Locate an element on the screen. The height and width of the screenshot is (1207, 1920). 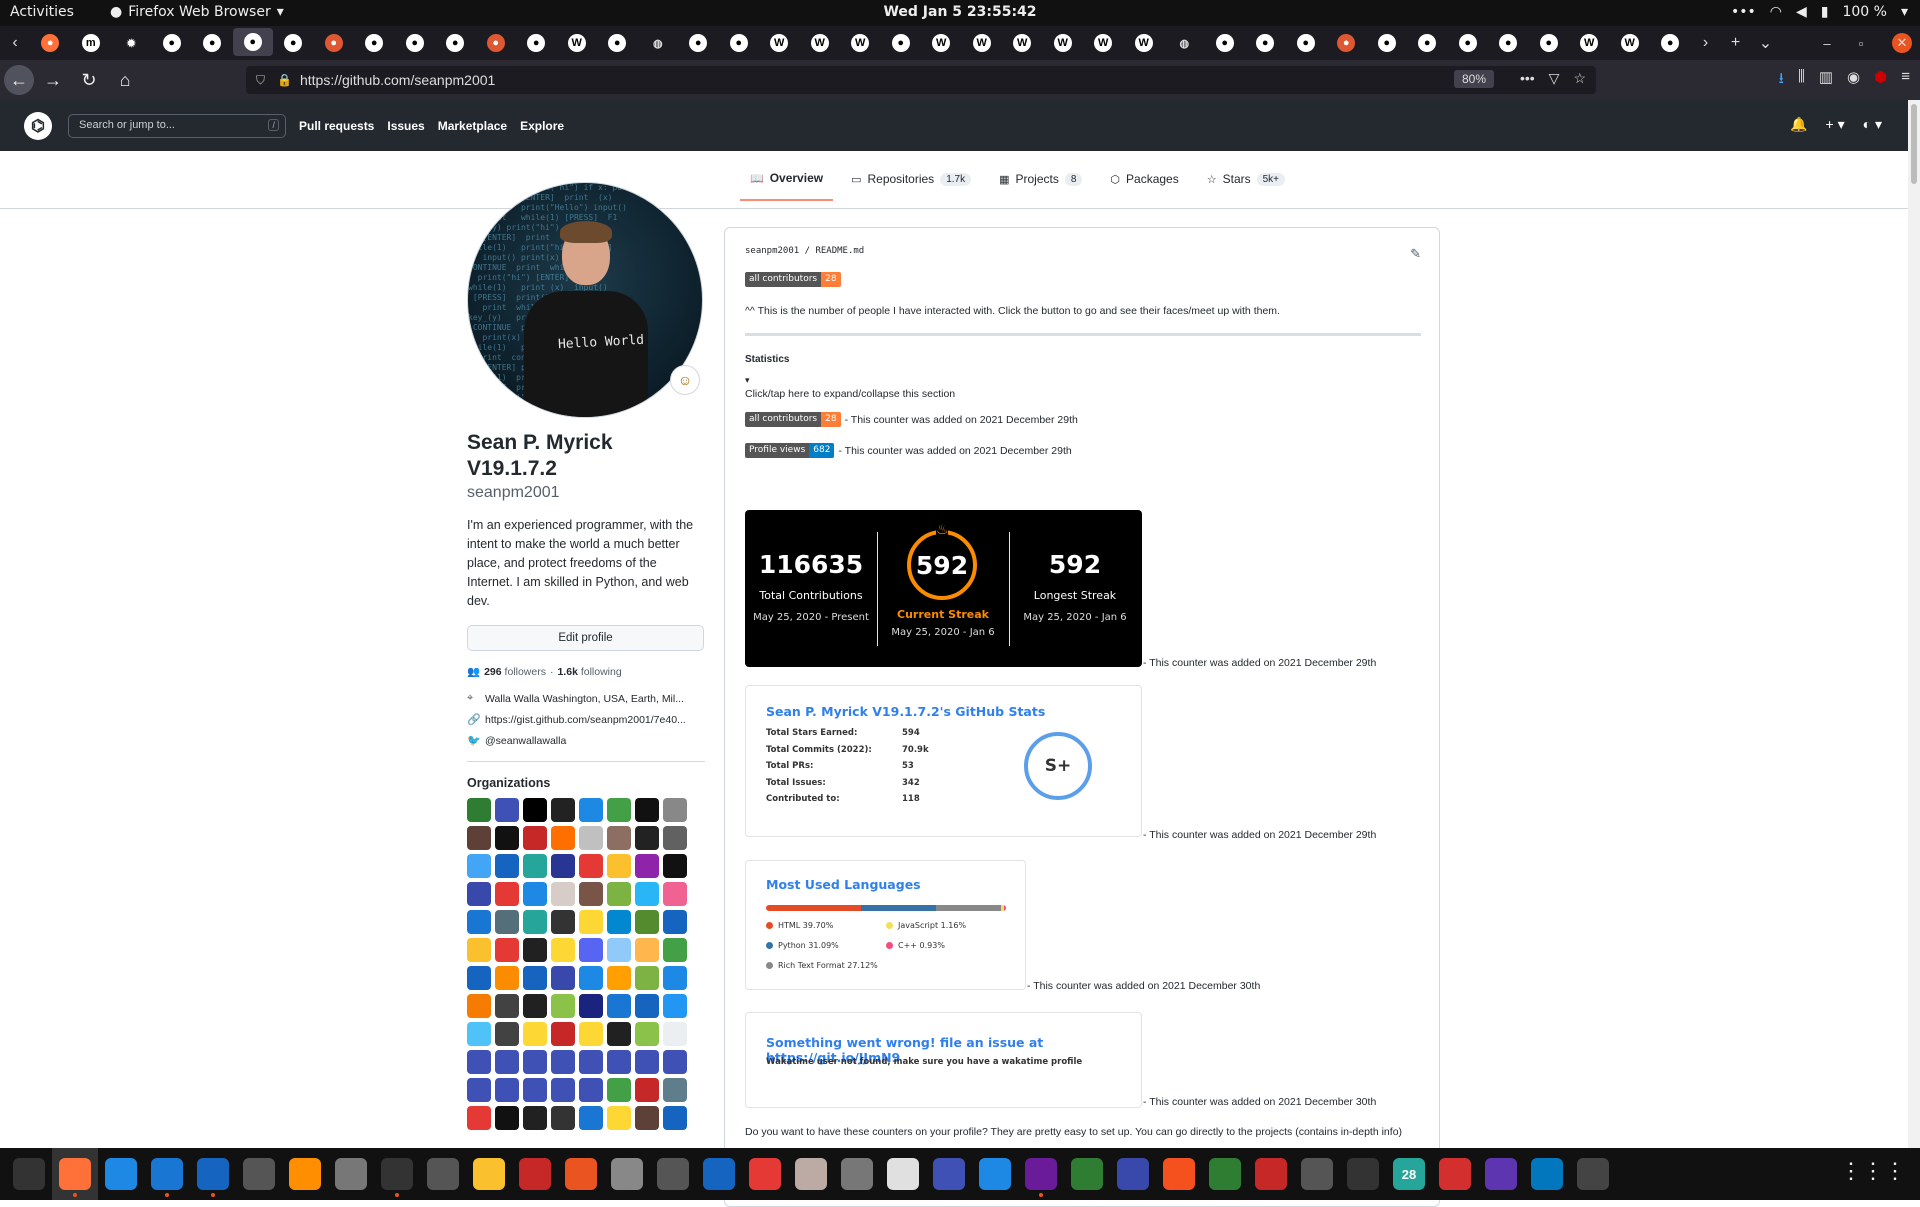
dock-app-text-editor is located at coordinates (121, 1174).